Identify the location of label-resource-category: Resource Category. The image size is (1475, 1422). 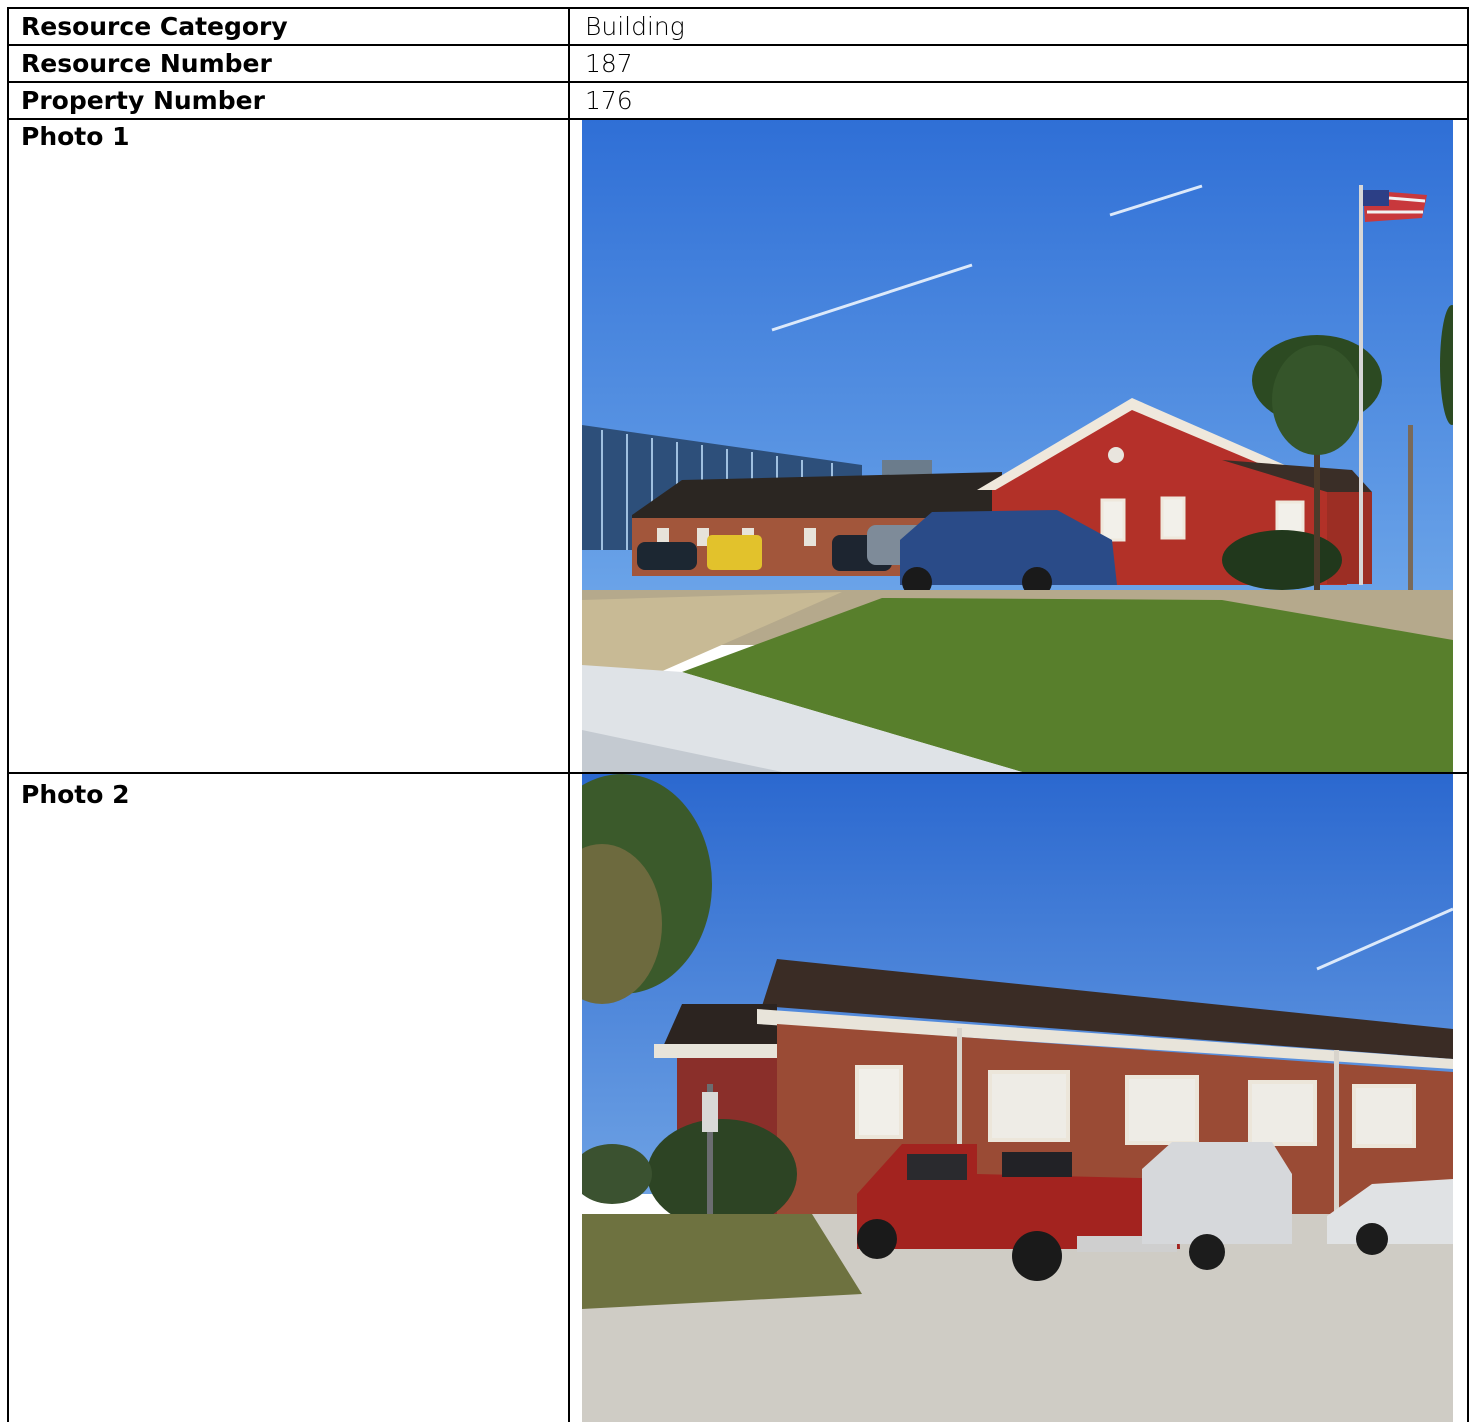
(288, 26).